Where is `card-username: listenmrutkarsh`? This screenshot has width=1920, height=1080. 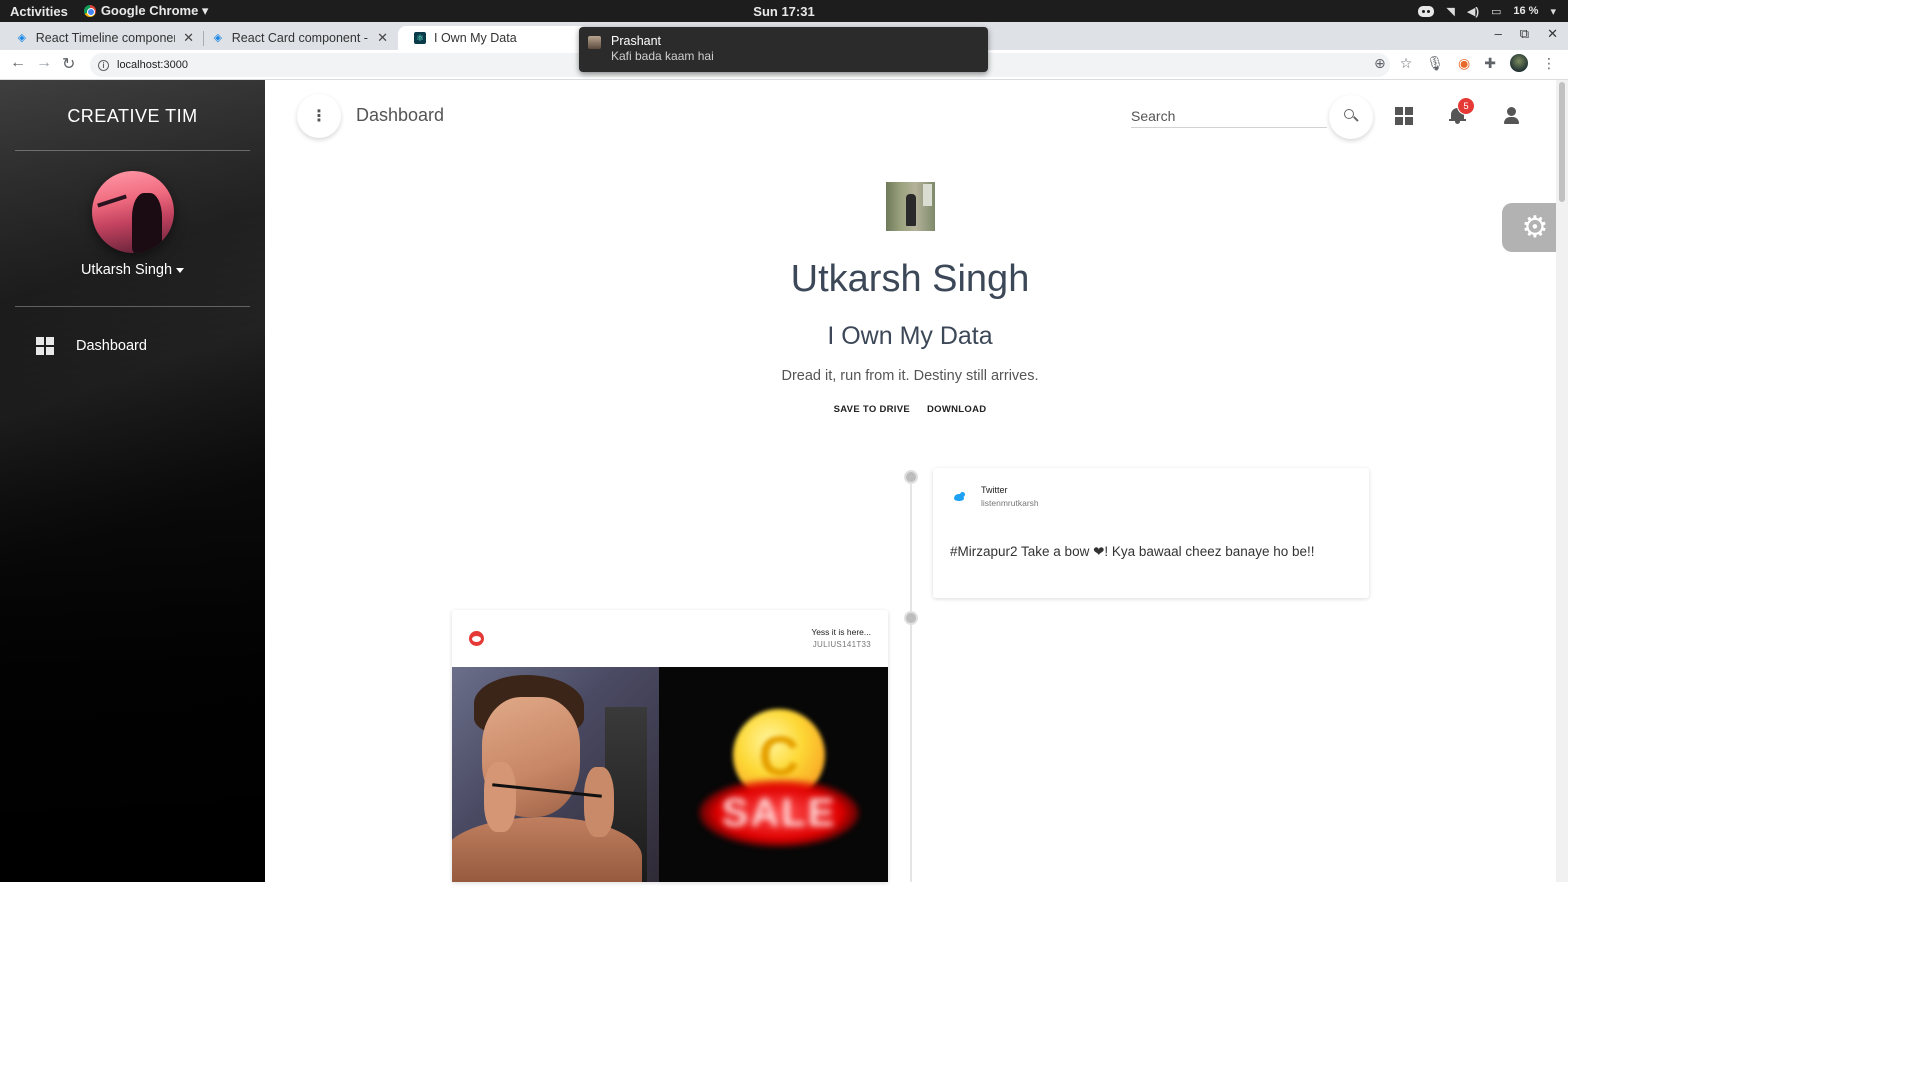
card-username: listenmrutkarsh is located at coordinates (1010, 503).